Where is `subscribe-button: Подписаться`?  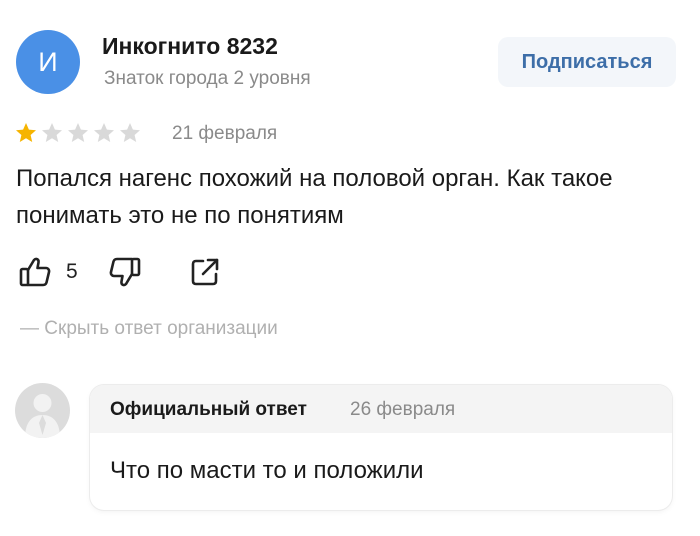 subscribe-button: Подписаться is located at coordinates (587, 62).